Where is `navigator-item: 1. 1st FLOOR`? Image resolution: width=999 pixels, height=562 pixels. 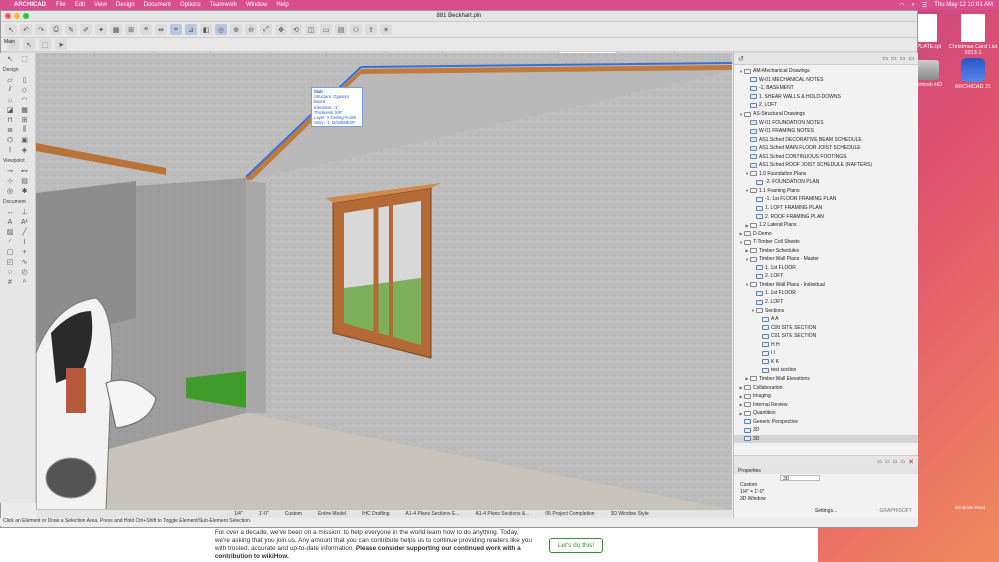
navigator-item: 1. 1st FLOOR is located at coordinates (826, 293).